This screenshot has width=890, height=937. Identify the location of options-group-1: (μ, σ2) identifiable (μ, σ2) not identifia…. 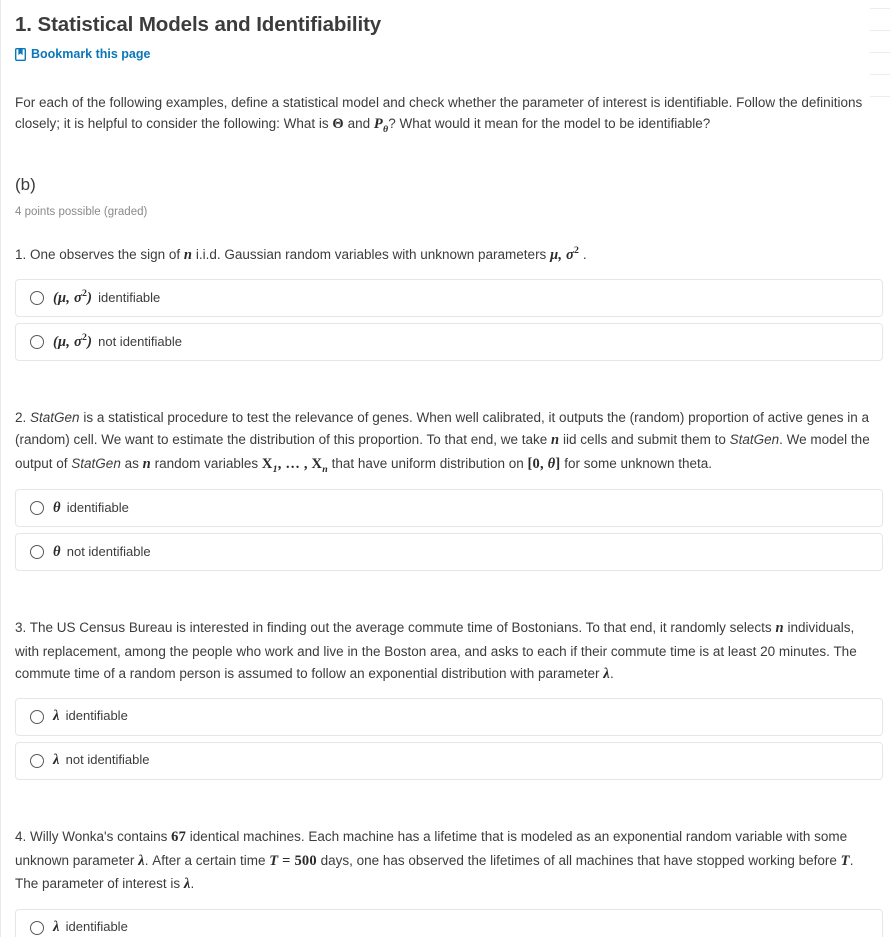
(449, 320).